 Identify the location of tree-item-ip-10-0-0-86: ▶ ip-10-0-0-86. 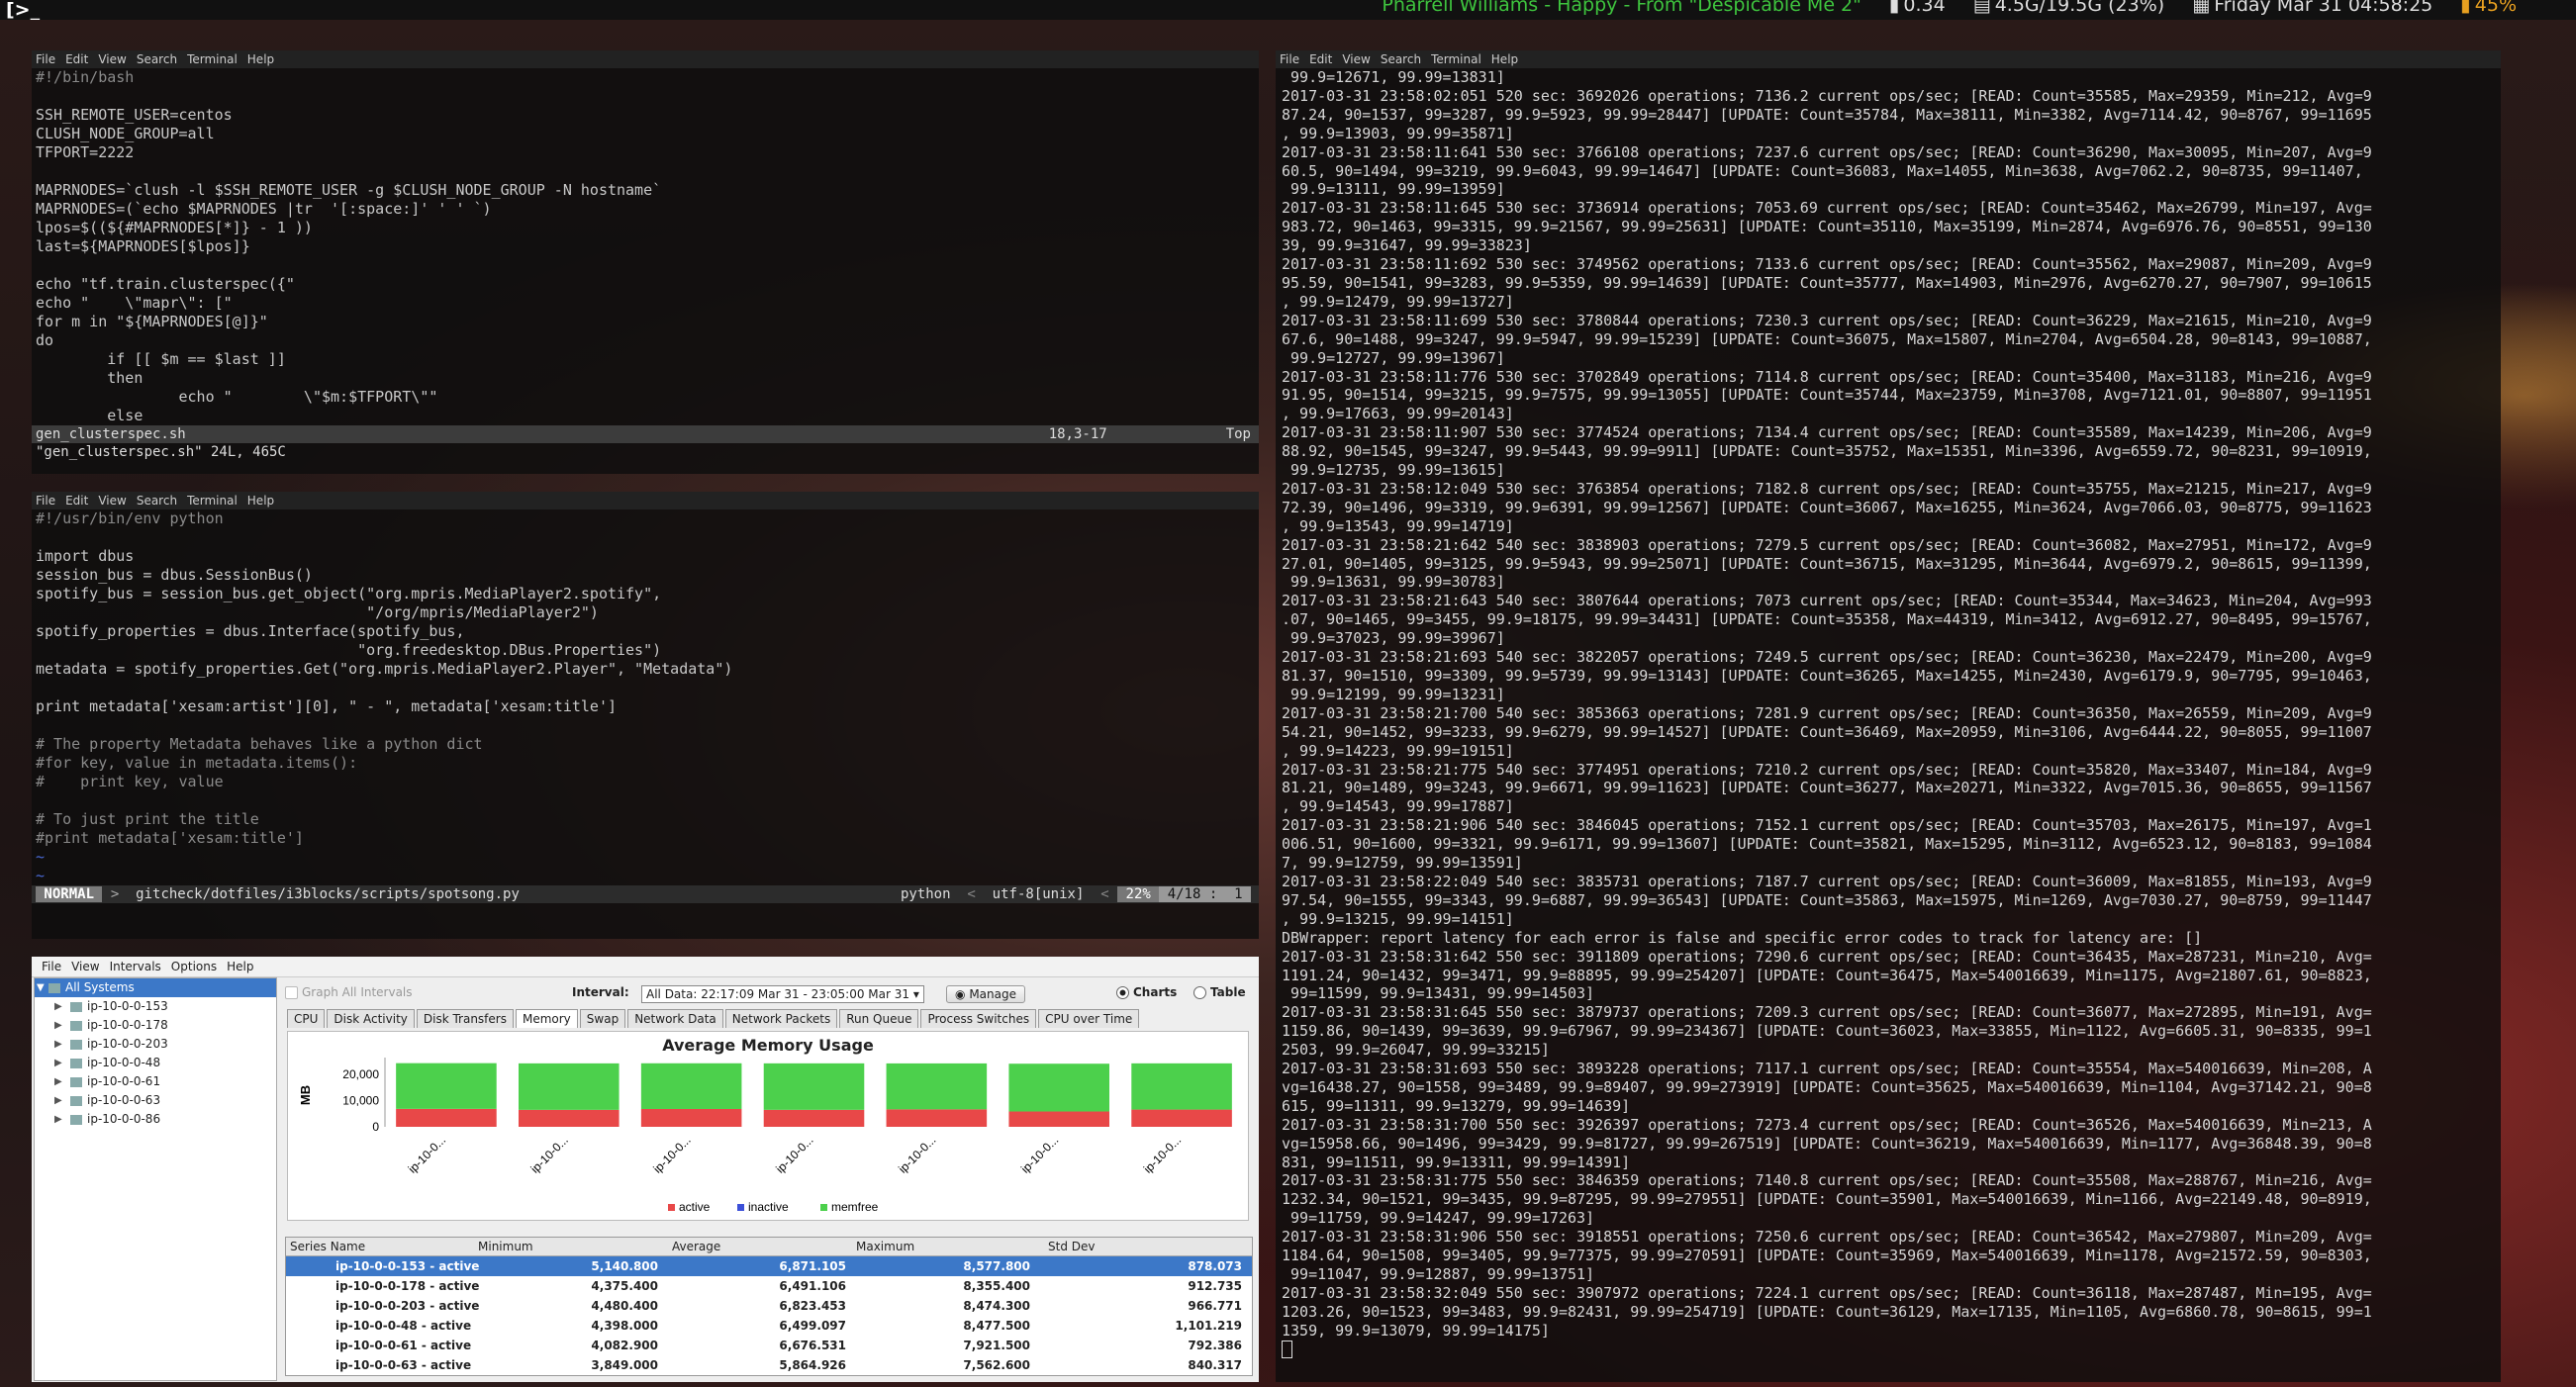
(155, 1119).